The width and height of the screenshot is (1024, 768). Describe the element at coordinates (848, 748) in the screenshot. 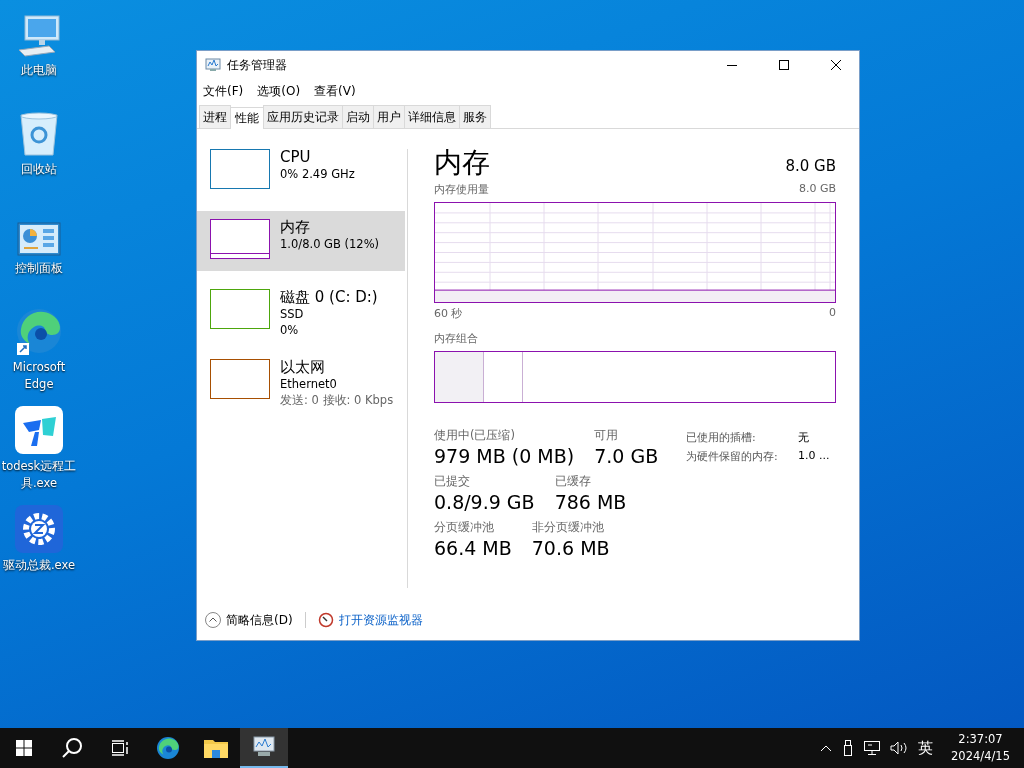

I see `usb-drive-icon` at that location.